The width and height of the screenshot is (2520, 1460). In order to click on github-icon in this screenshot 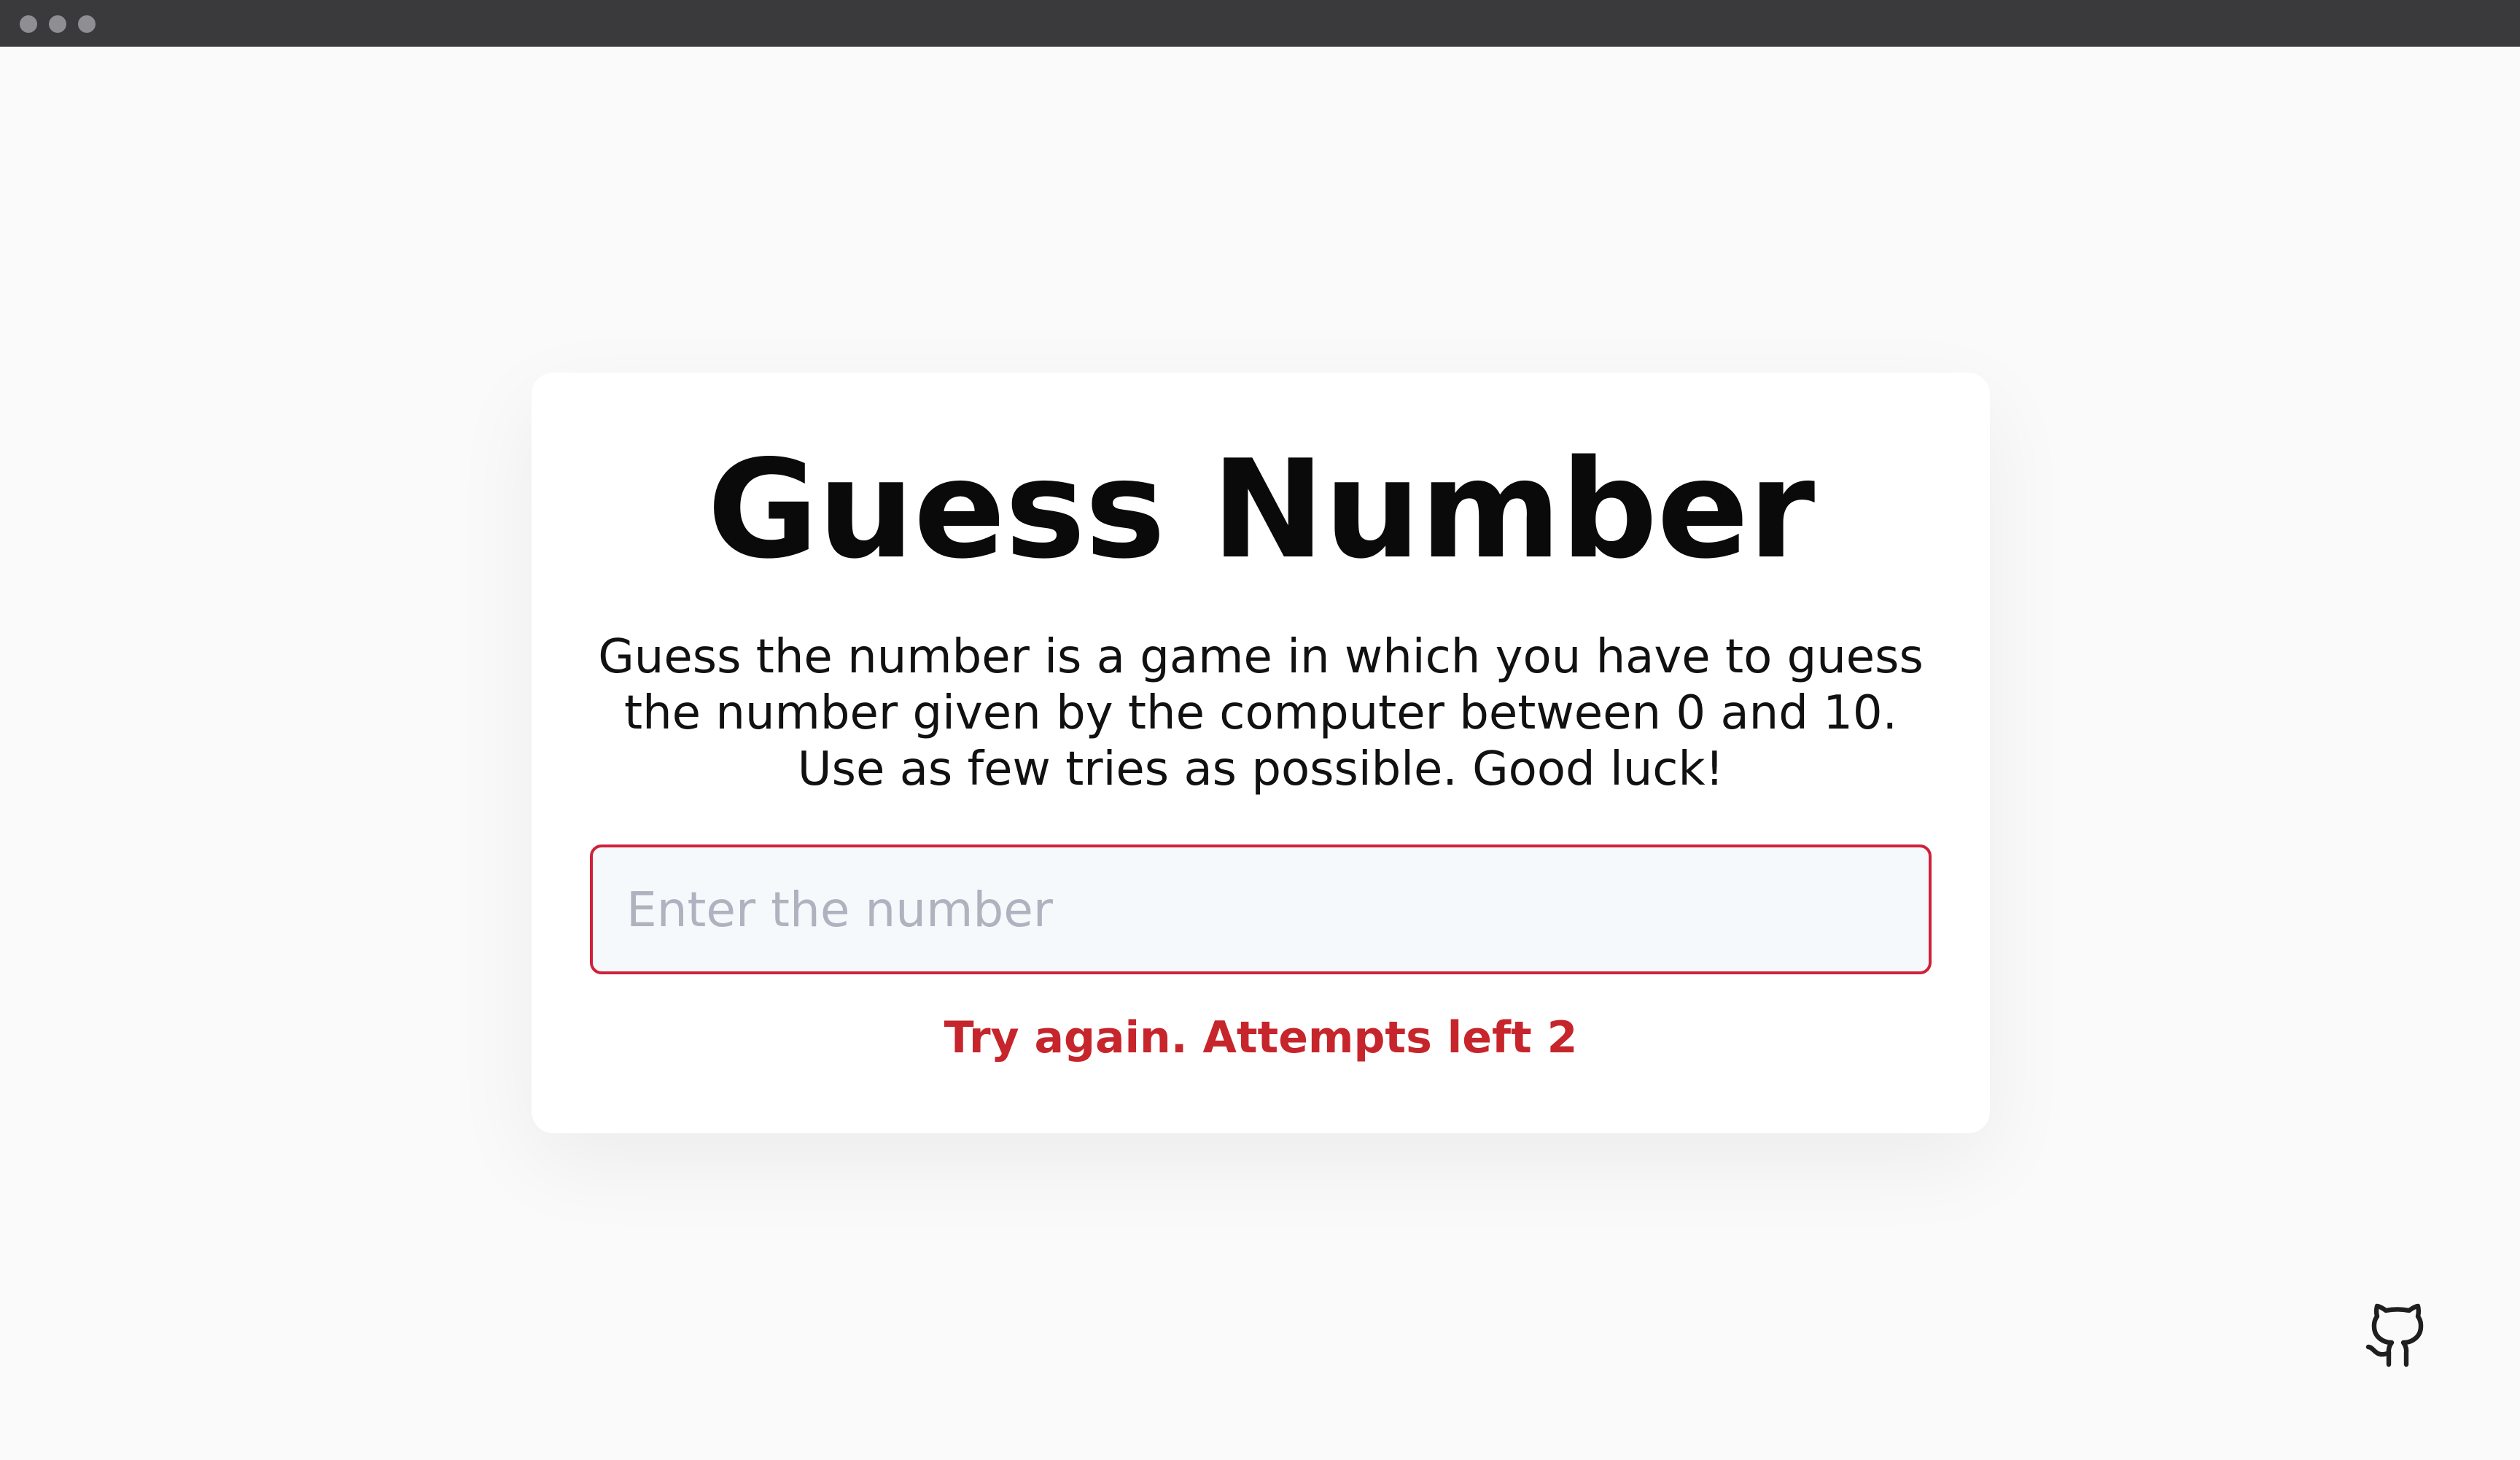, I will do `click(2394, 1335)`.